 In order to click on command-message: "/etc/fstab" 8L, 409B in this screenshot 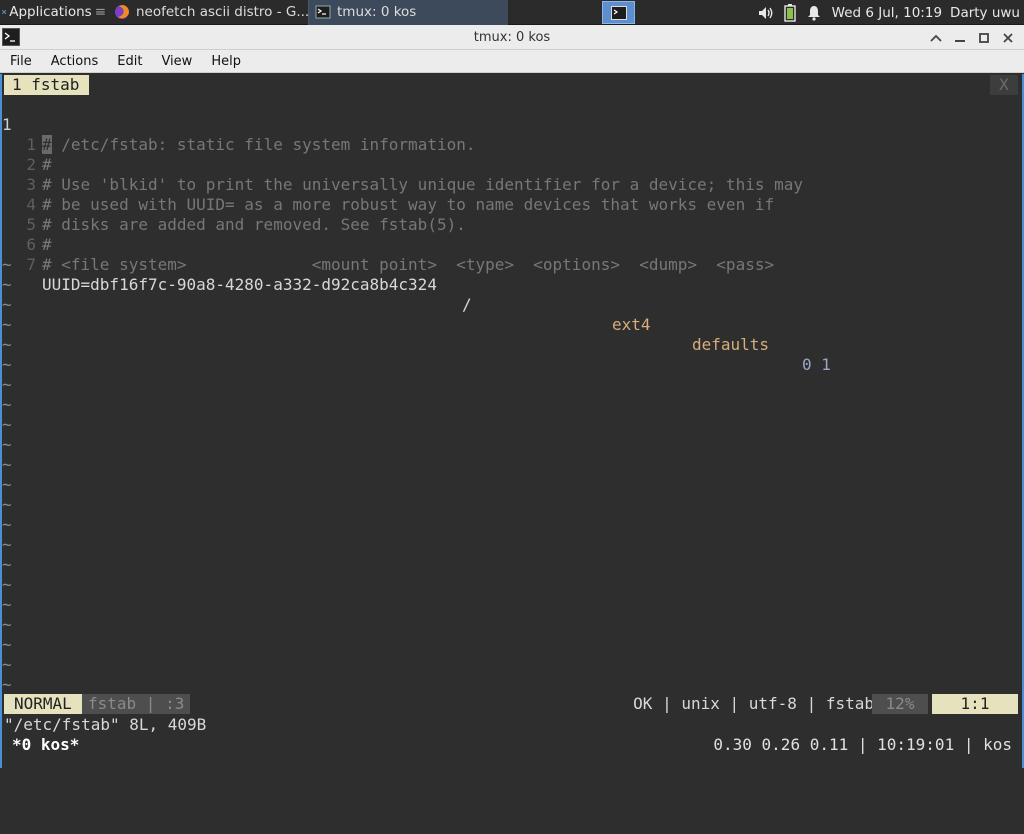, I will do `click(105, 724)`.